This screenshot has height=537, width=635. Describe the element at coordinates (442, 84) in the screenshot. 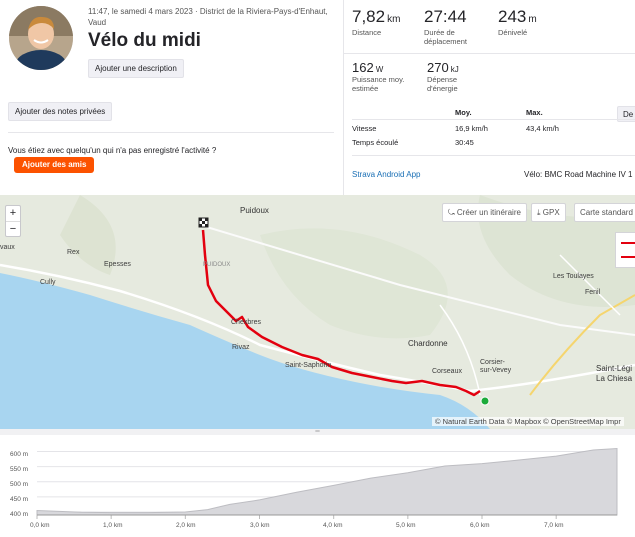

I see `energy-label: Dépense d'énergie` at that location.